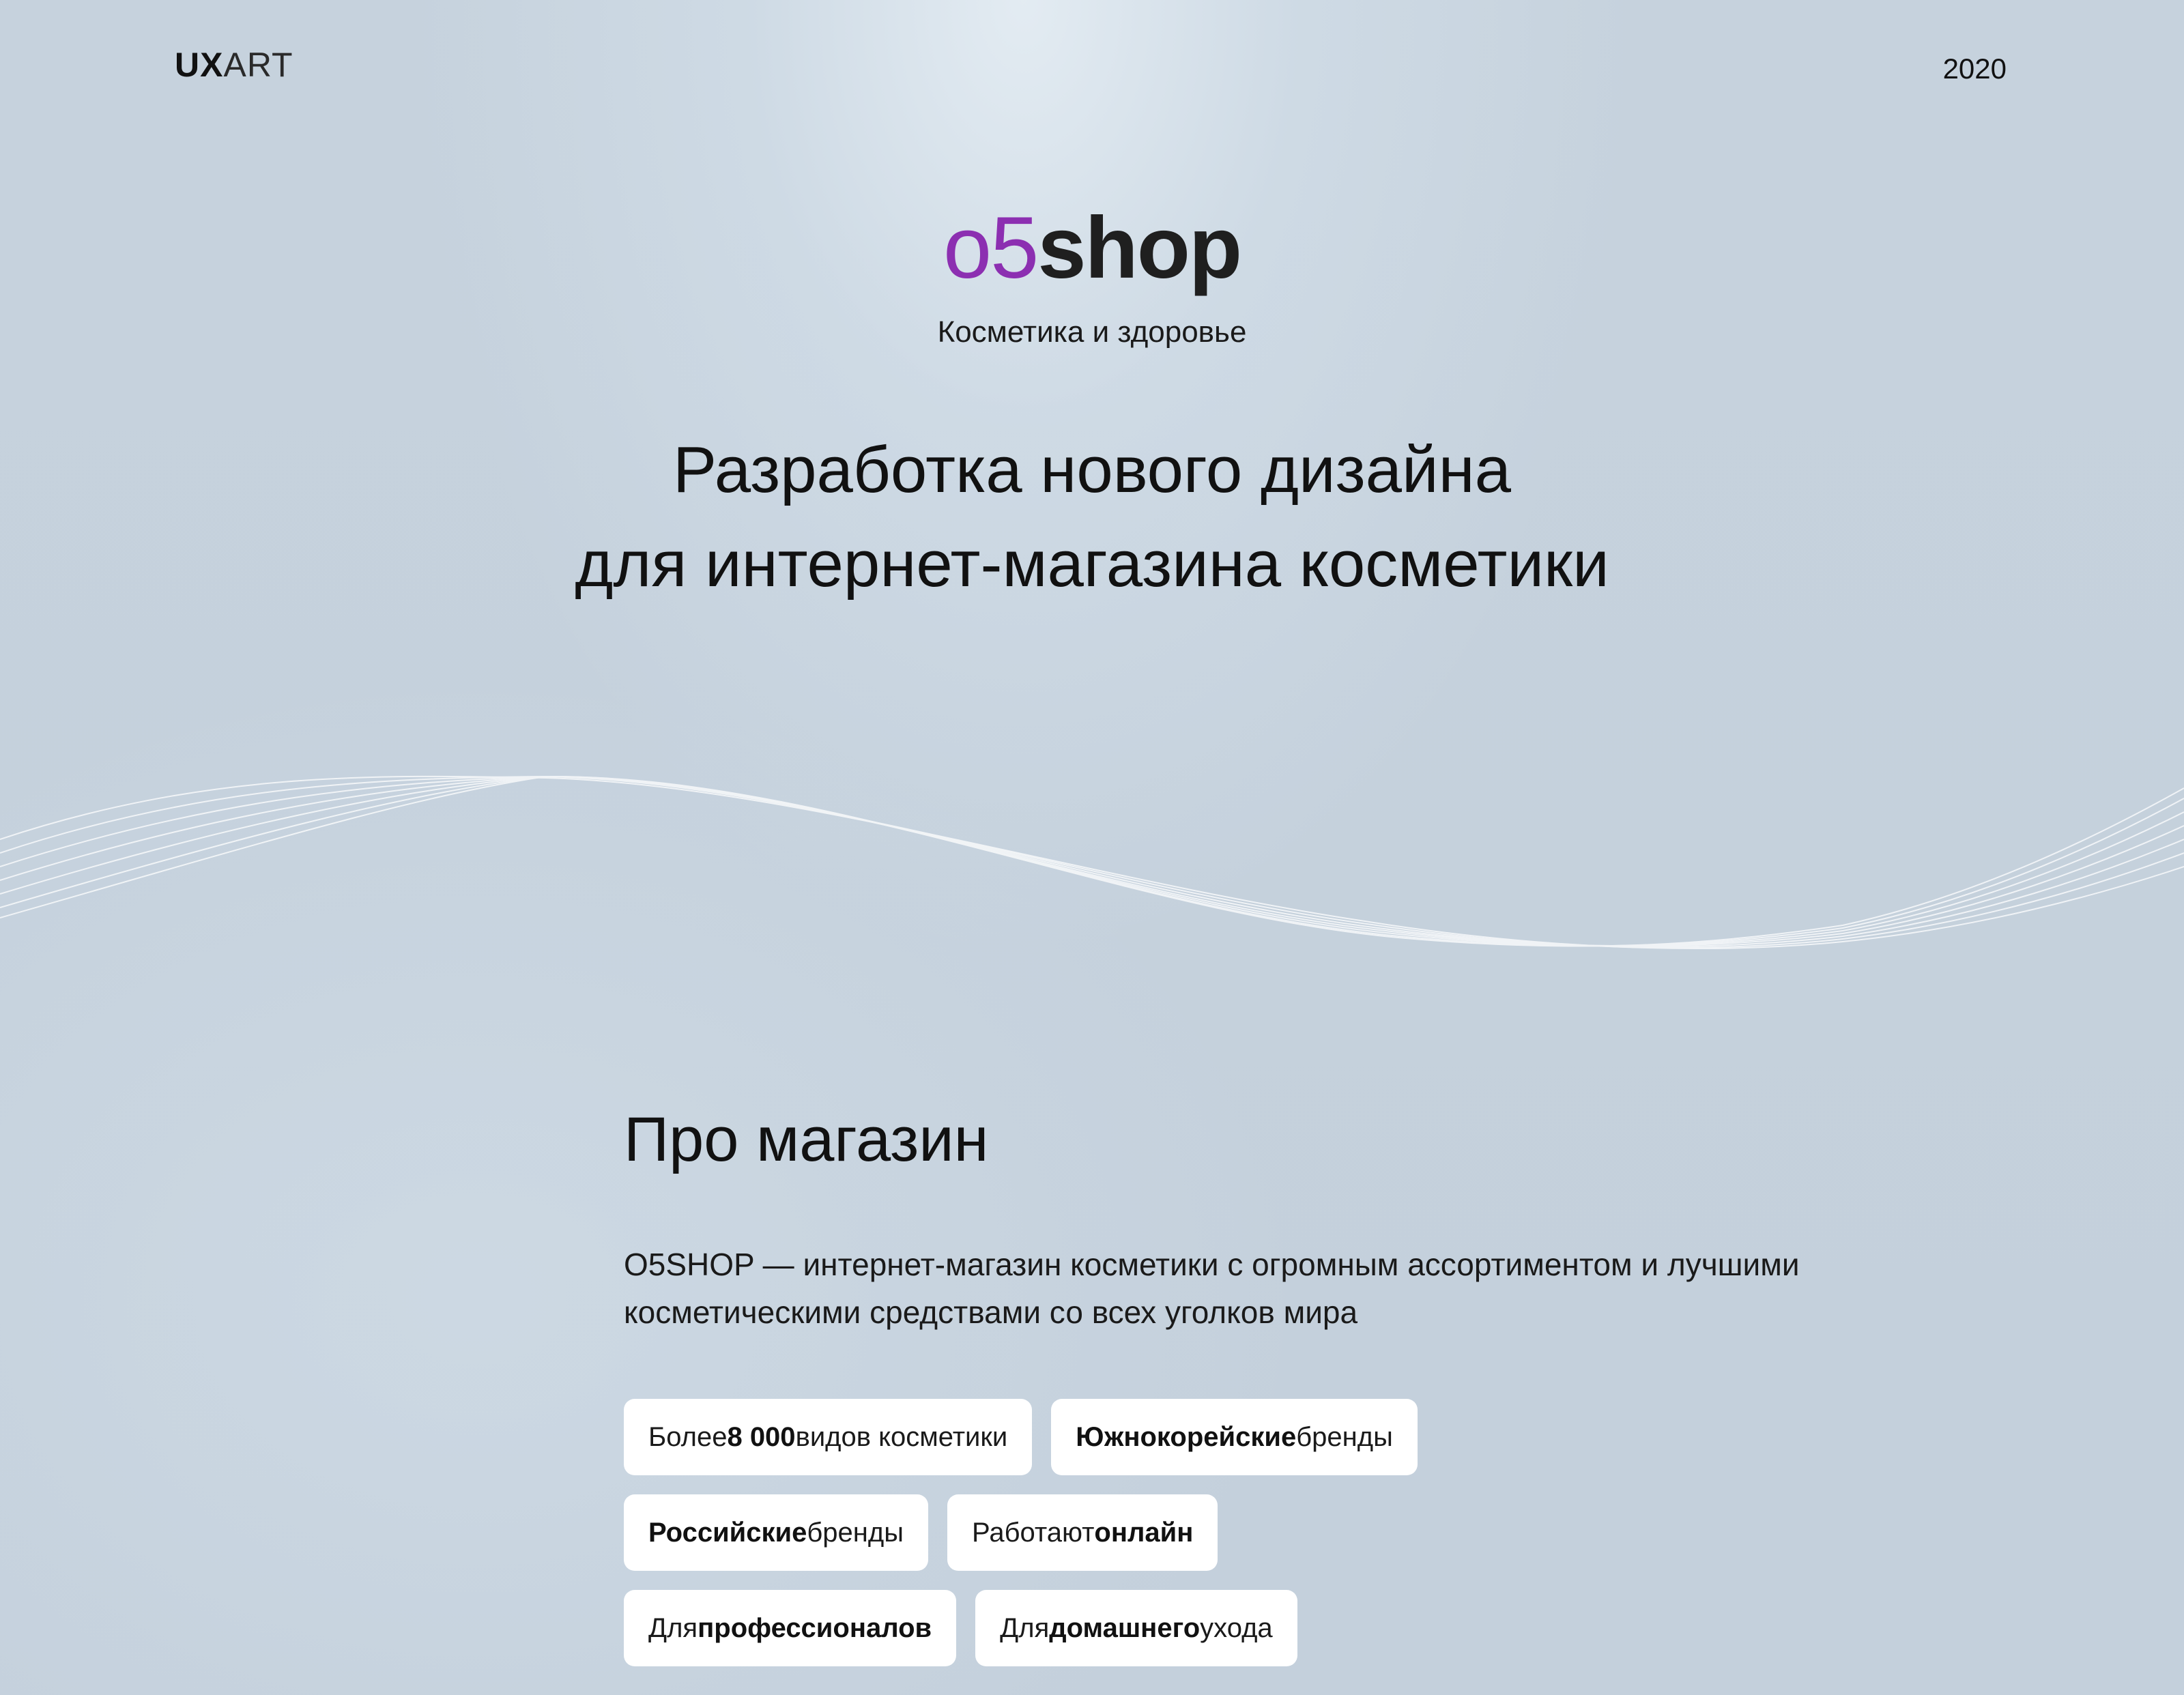 The width and height of the screenshot is (2184, 1695). What do you see at coordinates (776, 1532) in the screenshot?
I see `feature-chip: Российские бренды` at bounding box center [776, 1532].